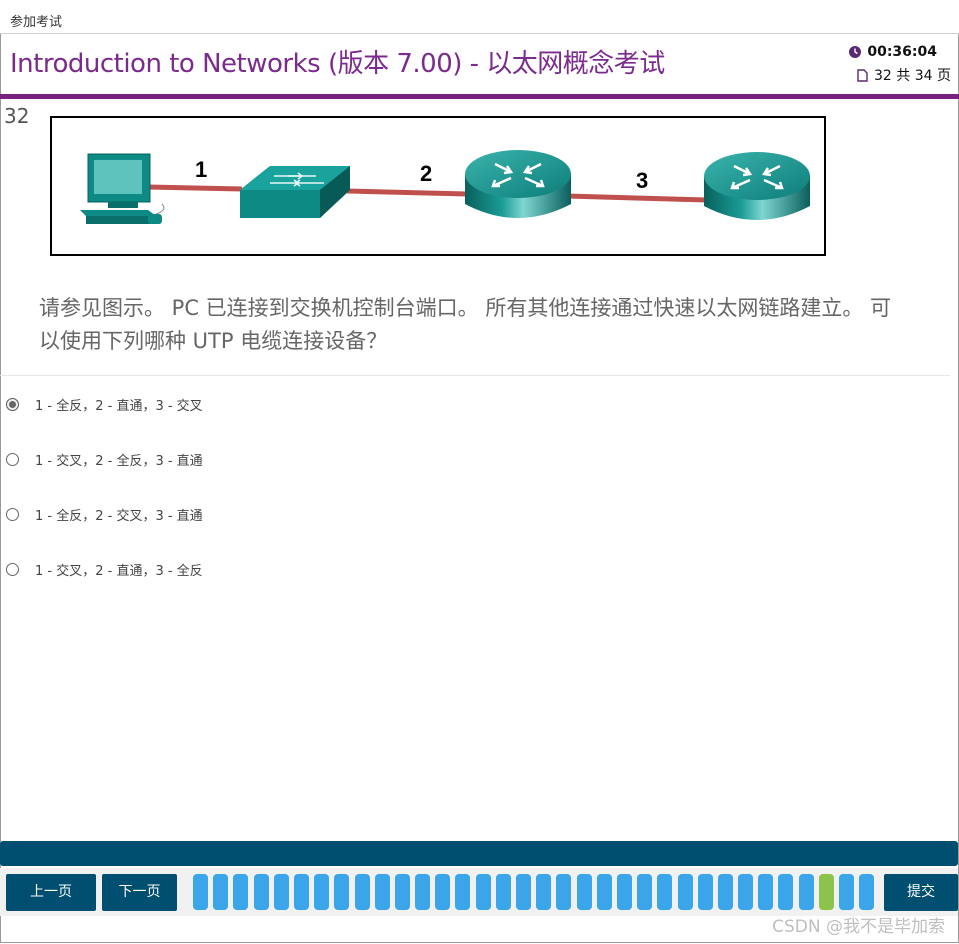  Describe the element at coordinates (119, 461) in the screenshot. I see `answer-option-label: 1 - 交叉，2 - 全反，3 - 直通` at that location.